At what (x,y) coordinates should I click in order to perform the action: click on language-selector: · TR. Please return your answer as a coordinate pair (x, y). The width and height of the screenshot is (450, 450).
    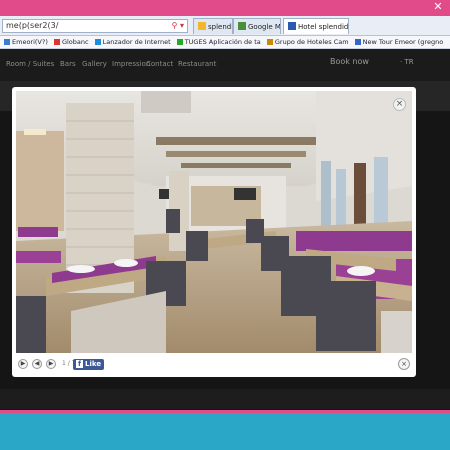
    Looking at the image, I should click on (407, 62).